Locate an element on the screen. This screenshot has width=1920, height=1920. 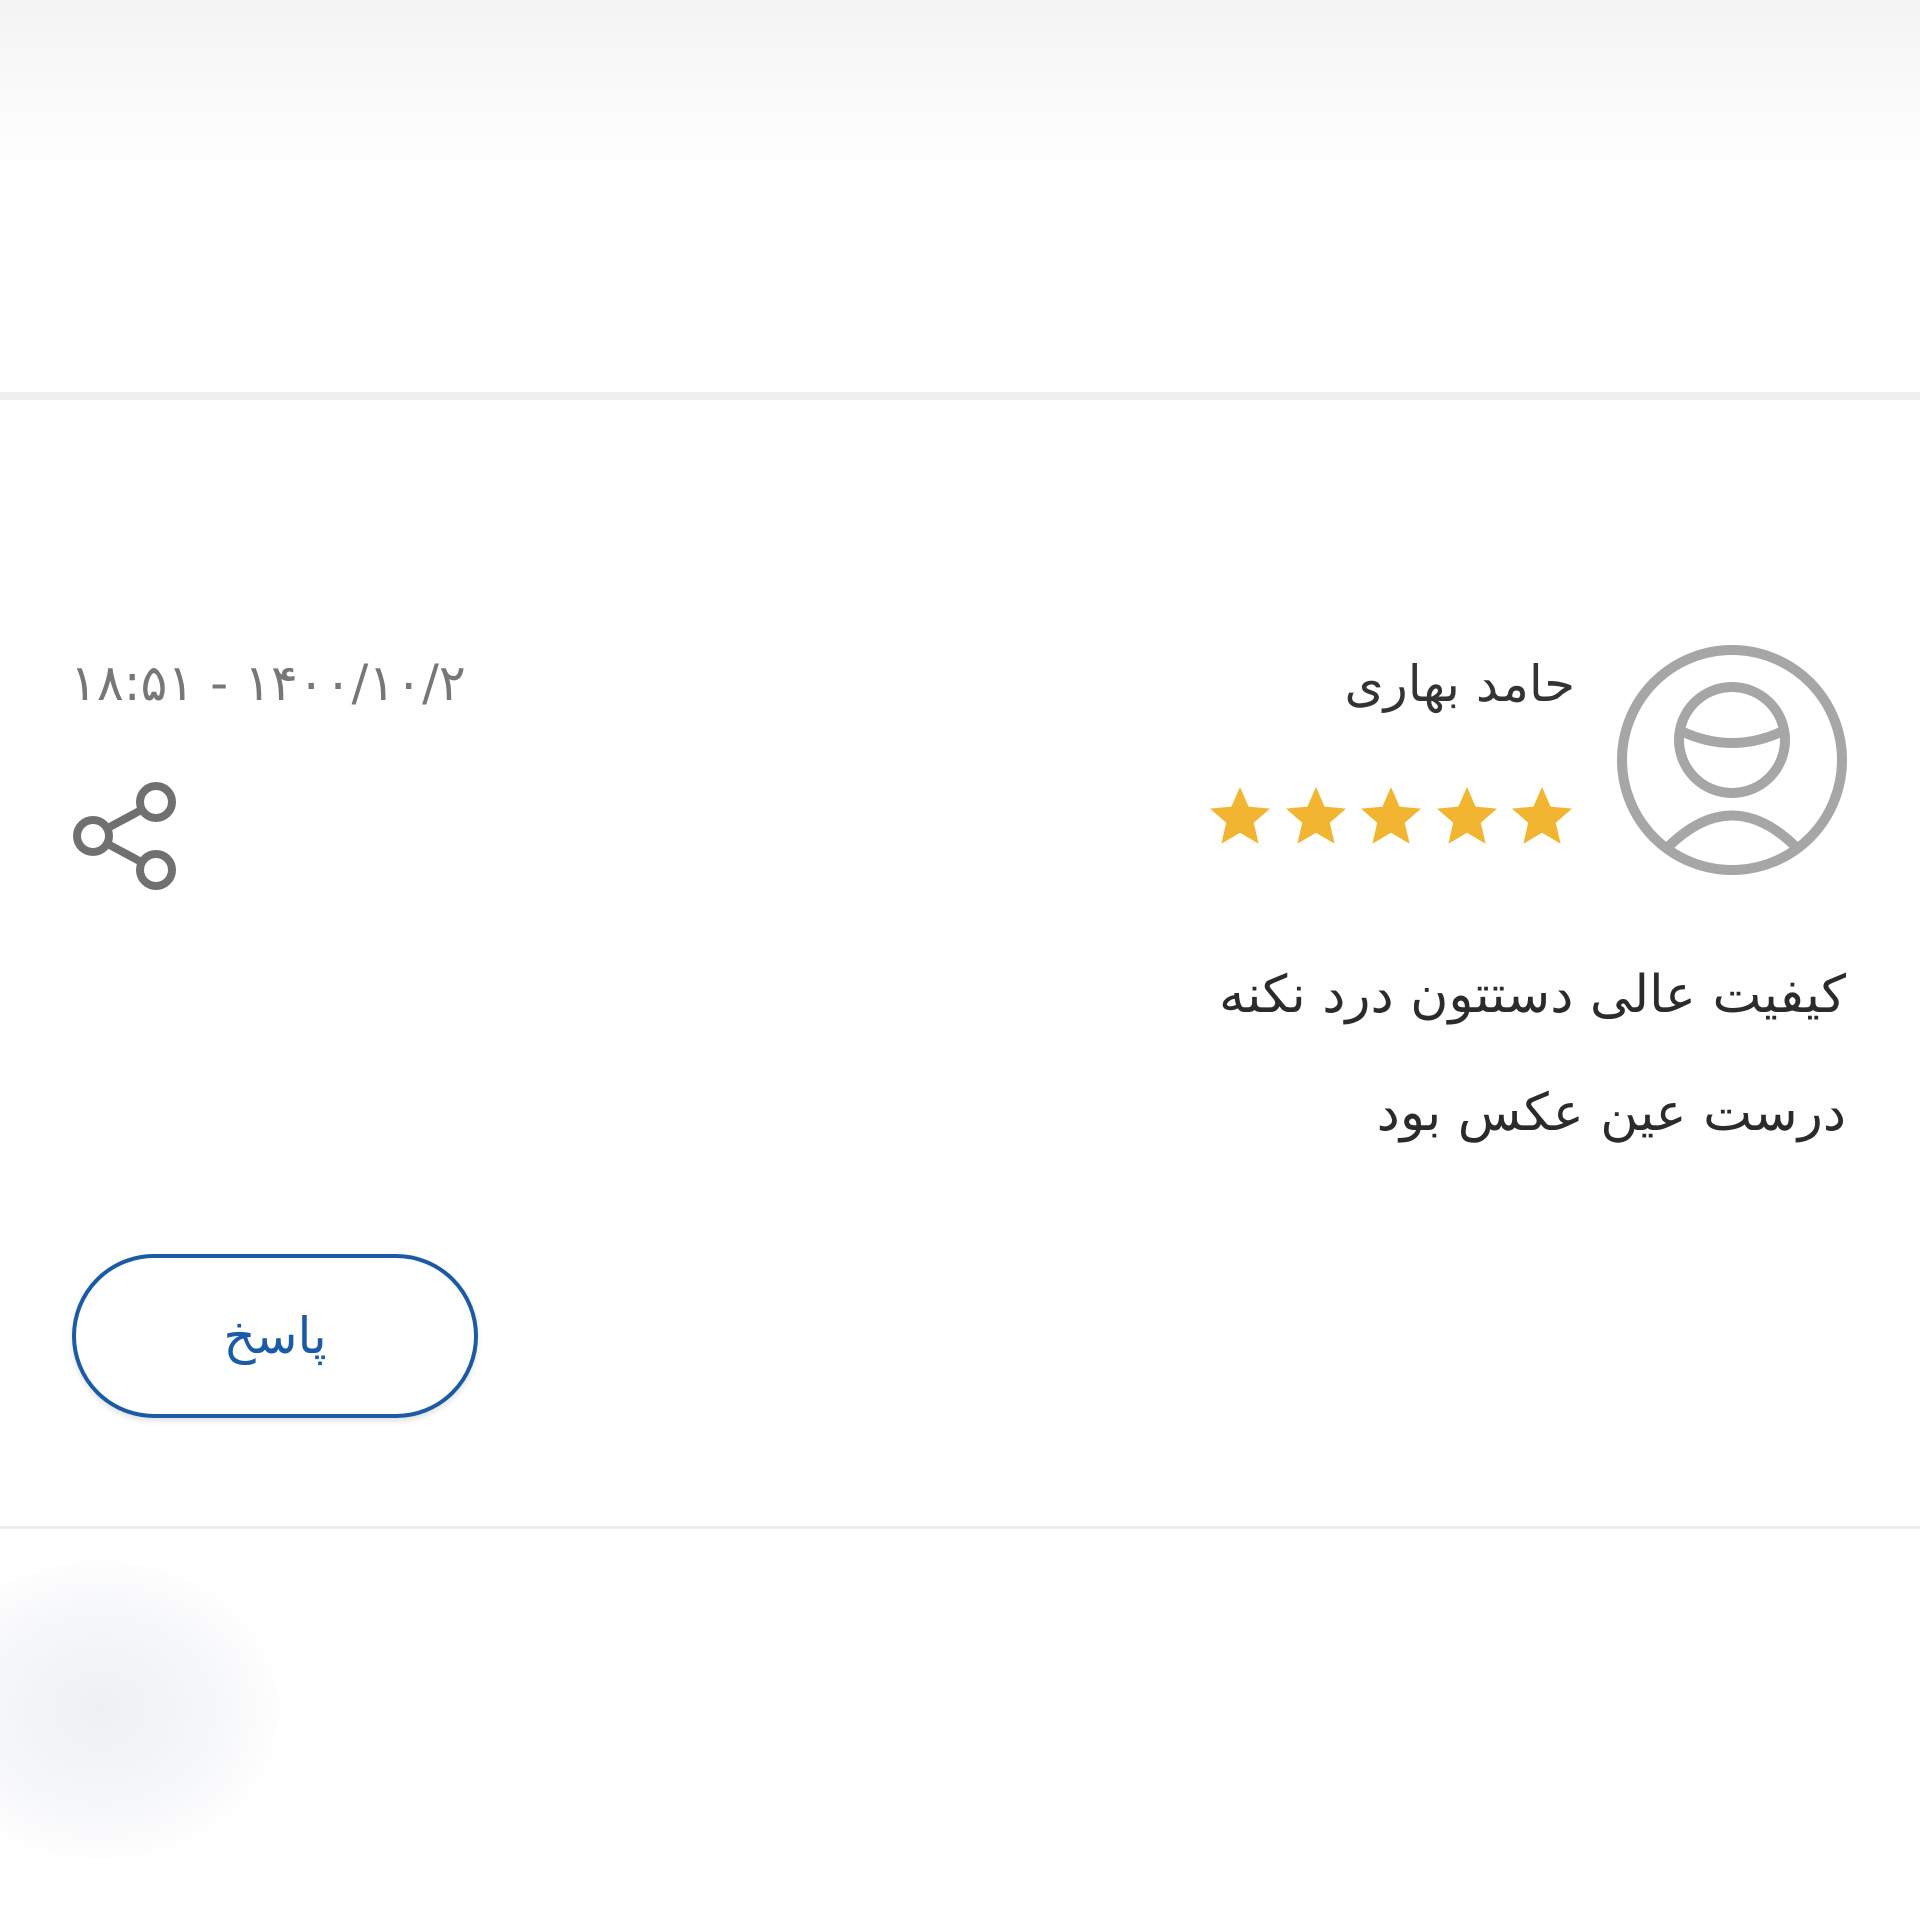
user-avatar-icon is located at coordinates (1732, 760).